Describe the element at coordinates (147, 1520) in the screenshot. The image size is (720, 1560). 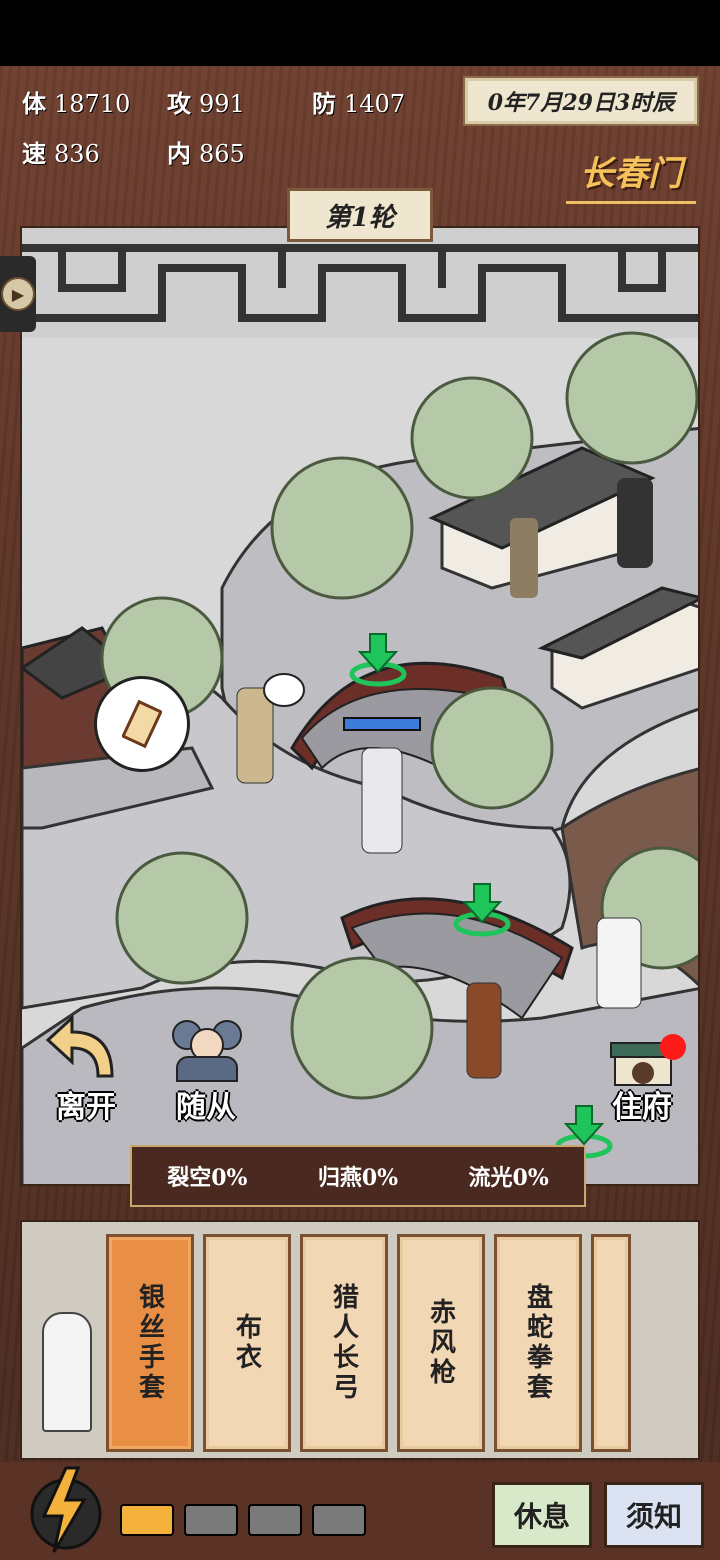
I see `energy-slot-filled` at that location.